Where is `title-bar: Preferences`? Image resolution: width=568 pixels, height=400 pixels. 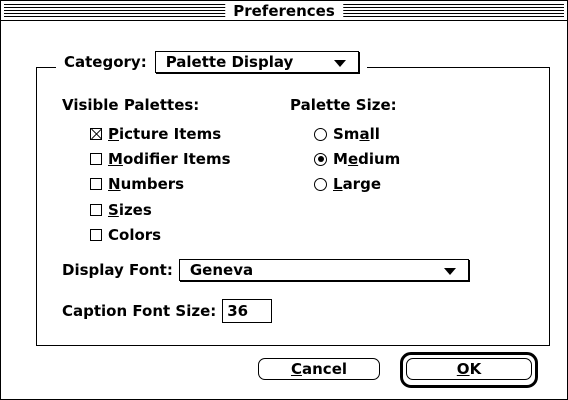
title-bar: Preferences is located at coordinates (284, 11).